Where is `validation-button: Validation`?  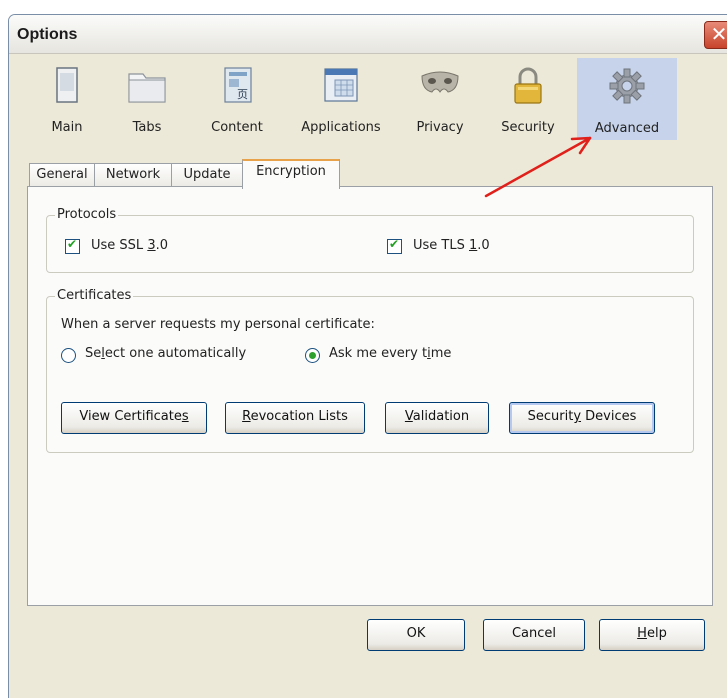 validation-button: Validation is located at coordinates (437, 418).